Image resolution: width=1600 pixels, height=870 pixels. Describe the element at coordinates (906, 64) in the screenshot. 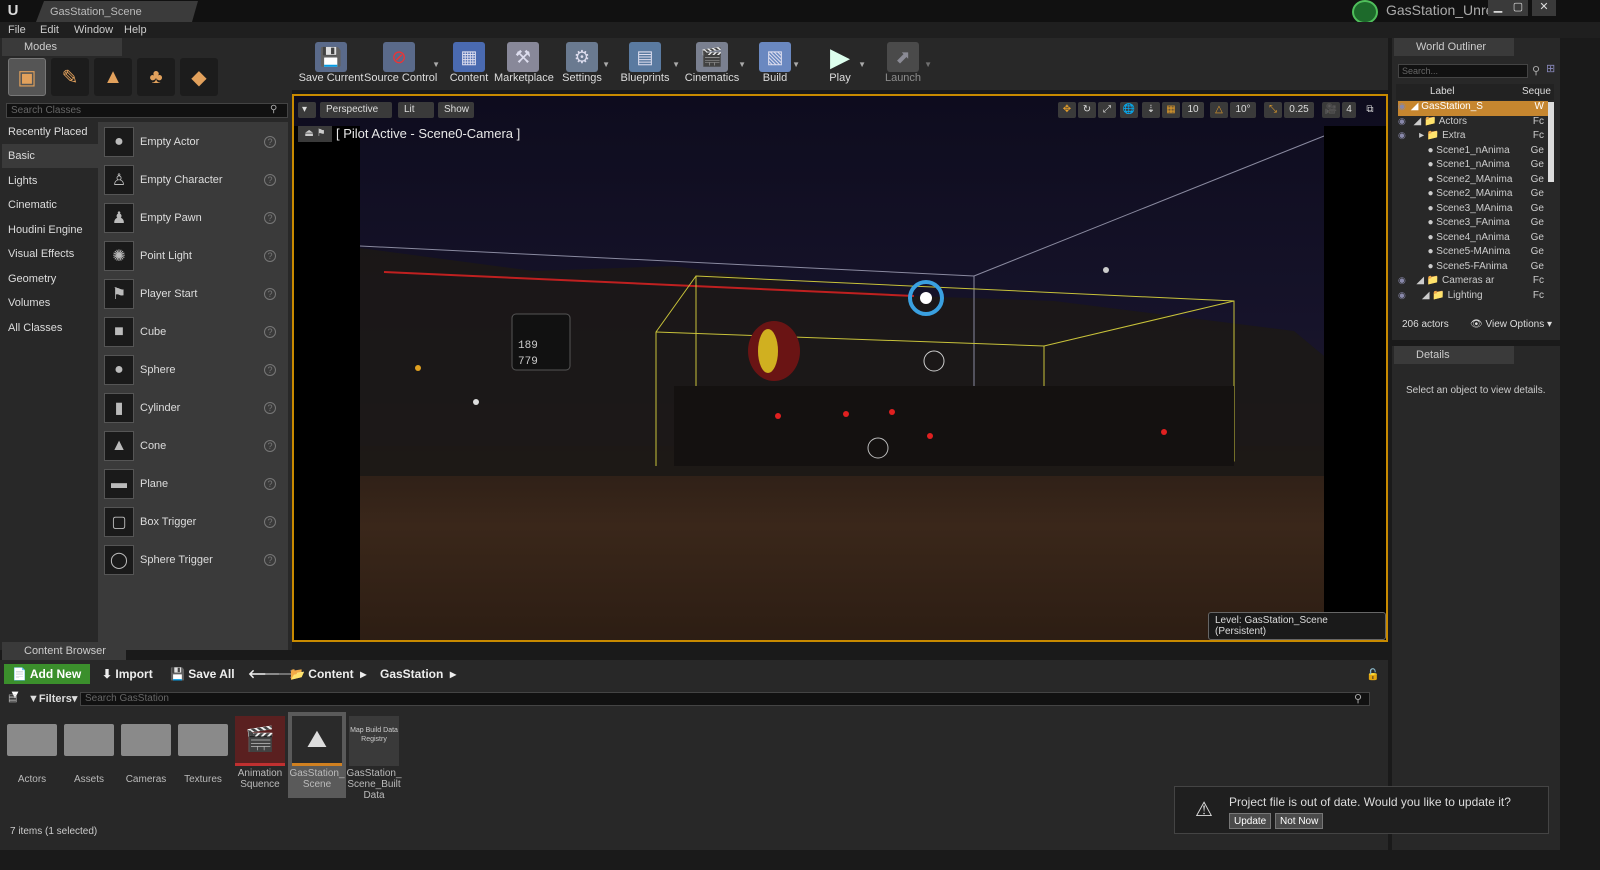

I see `launch-button: ⬈ Launch ▼` at that location.